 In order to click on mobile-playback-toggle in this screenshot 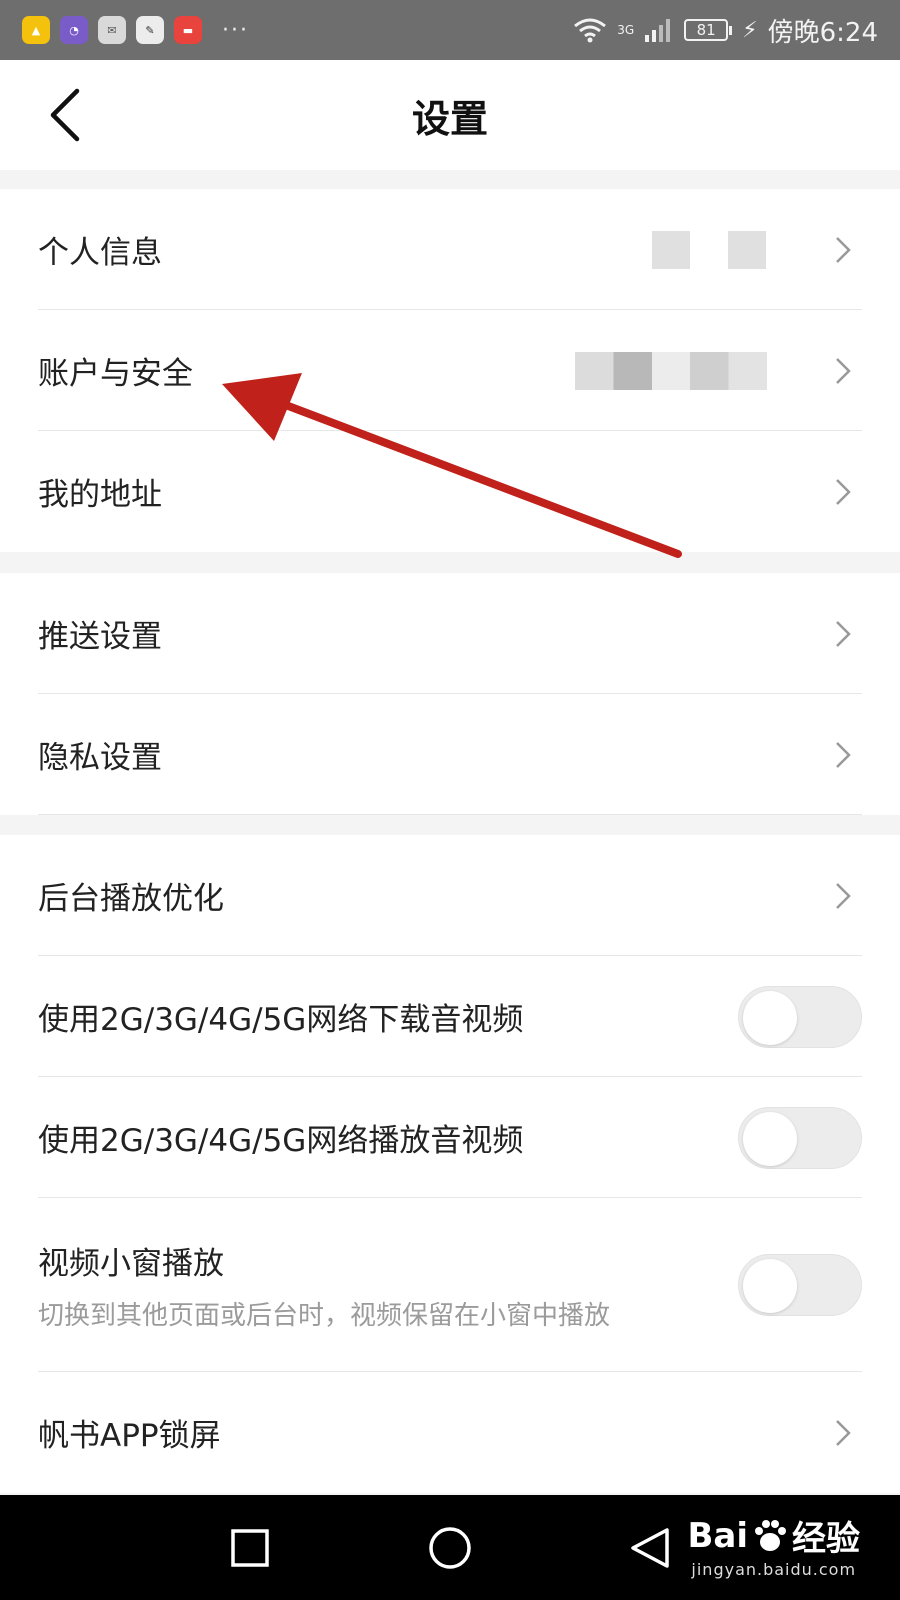, I will do `click(800, 1137)`.